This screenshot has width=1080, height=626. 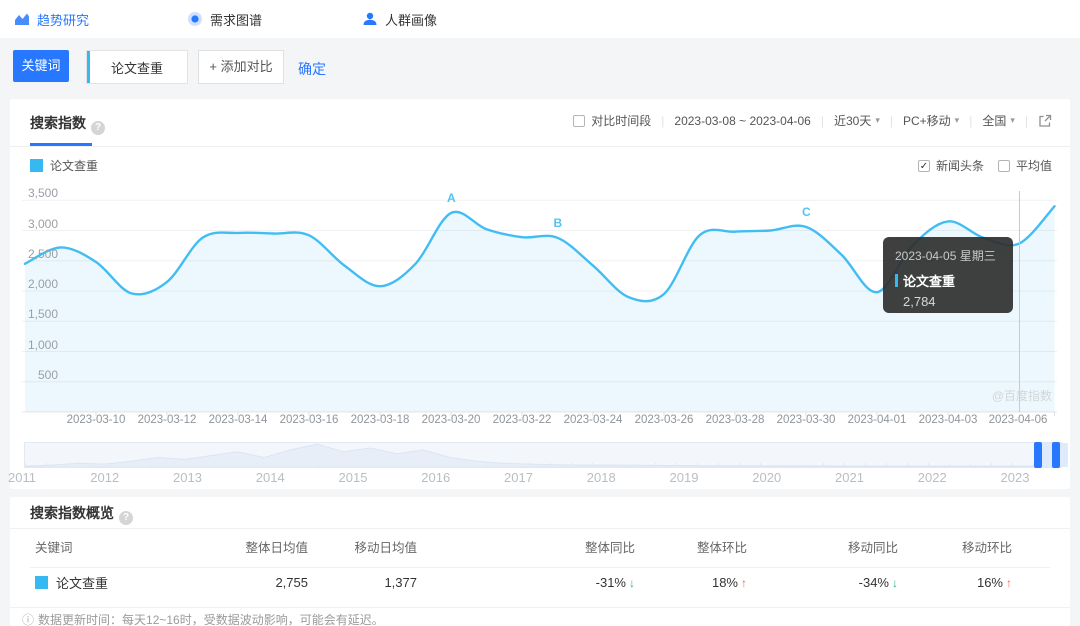 What do you see at coordinates (543, 465) in the screenshot?
I see `timeline-ticks` at bounding box center [543, 465].